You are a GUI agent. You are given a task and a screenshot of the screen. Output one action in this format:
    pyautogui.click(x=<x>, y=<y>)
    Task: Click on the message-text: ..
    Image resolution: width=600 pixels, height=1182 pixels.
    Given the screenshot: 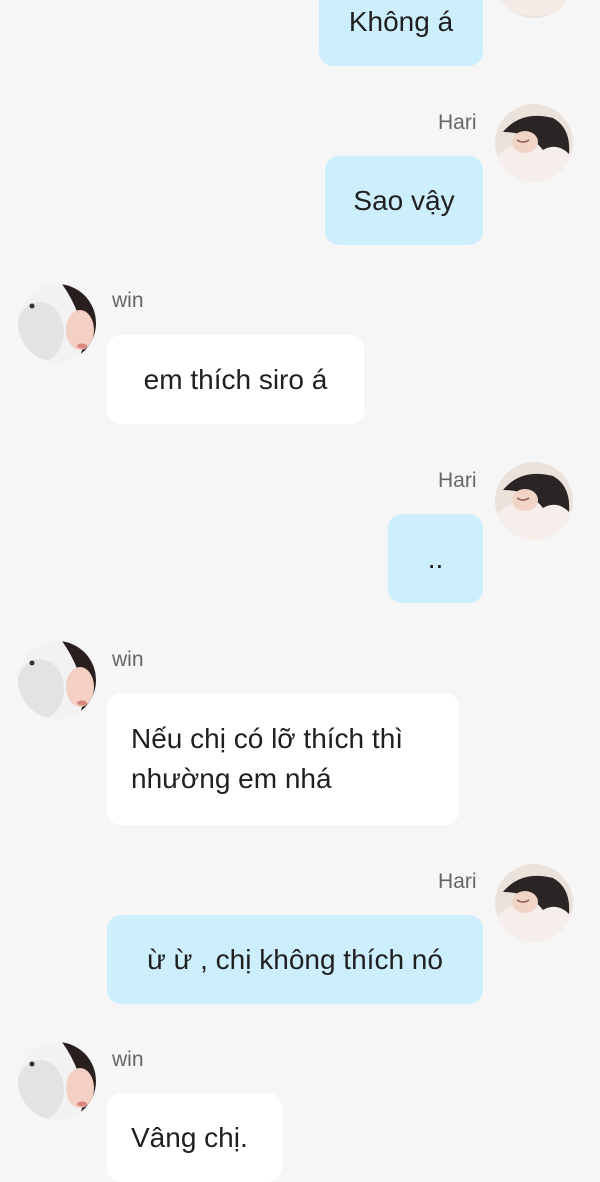 What is the action you would take?
    pyautogui.click(x=435, y=558)
    